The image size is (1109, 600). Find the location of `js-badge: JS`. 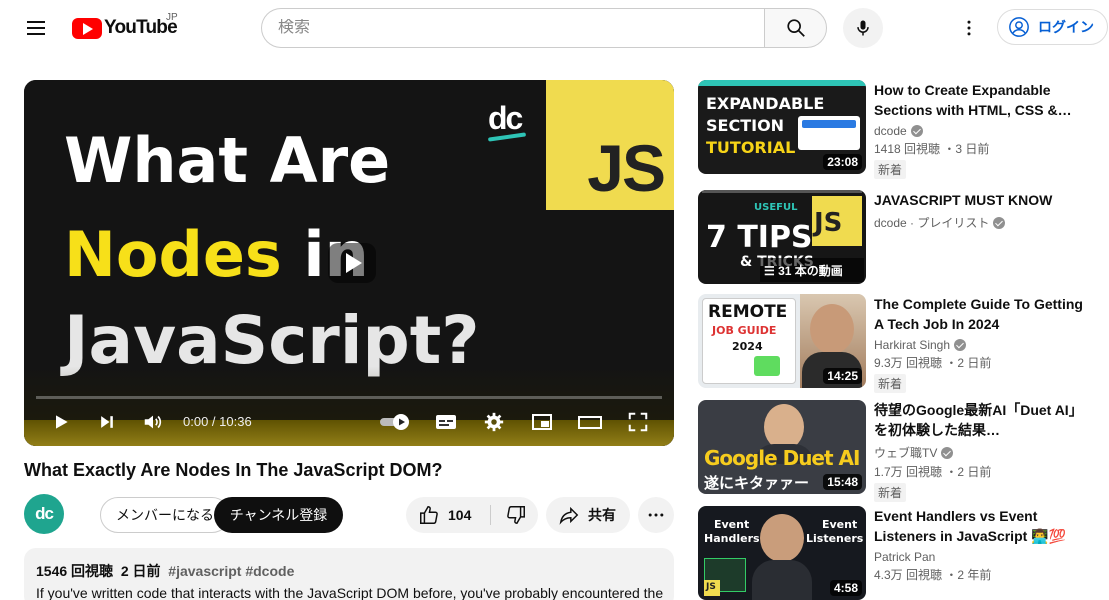

js-badge: JS is located at coordinates (610, 145).